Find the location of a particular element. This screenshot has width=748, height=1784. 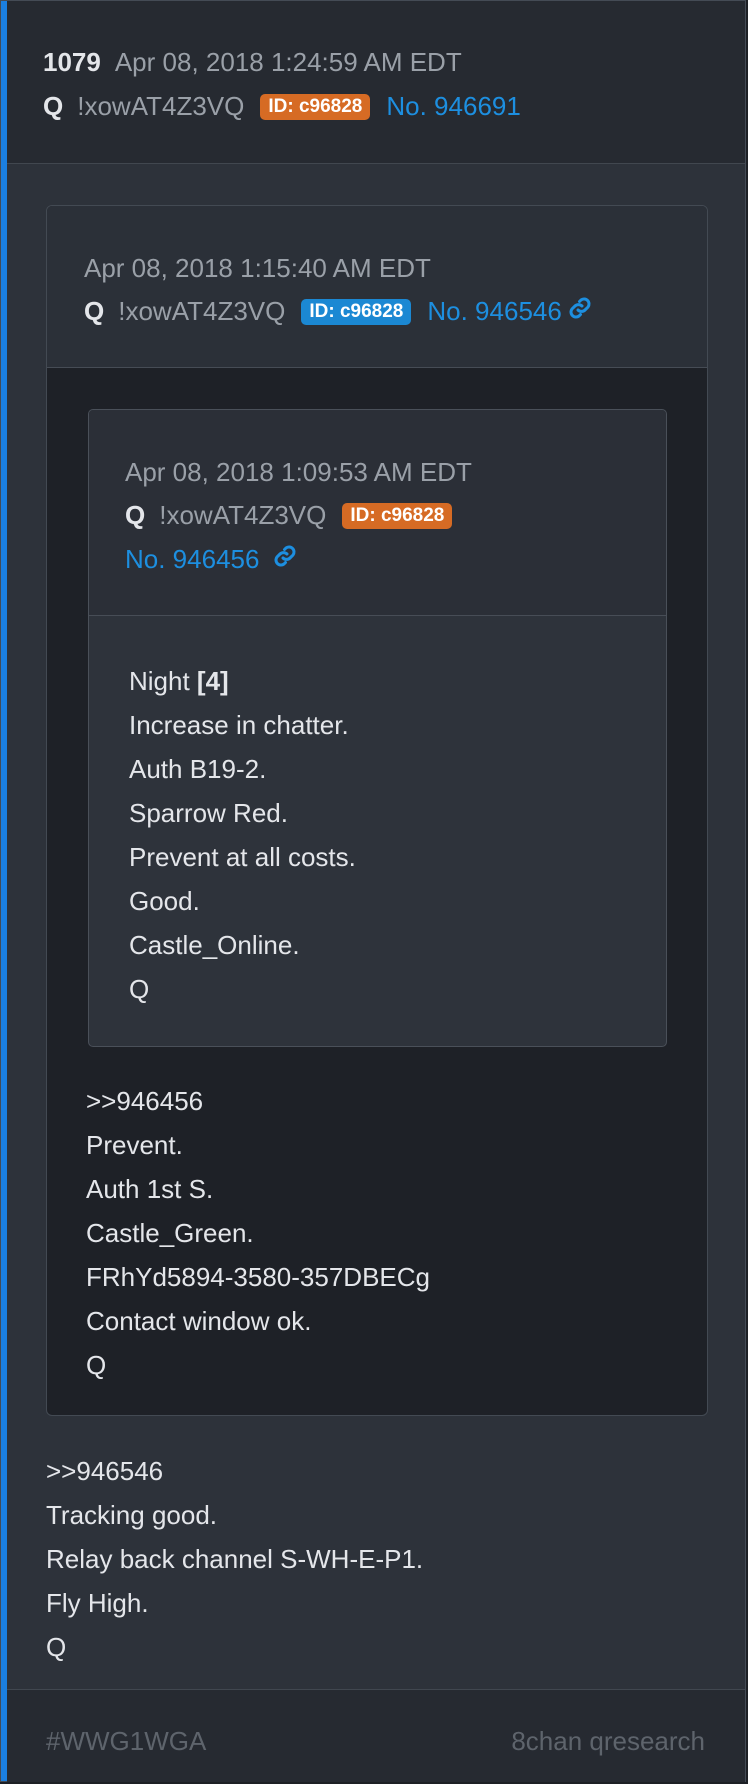

body-line: Increase in chatter. is located at coordinates (239, 725).